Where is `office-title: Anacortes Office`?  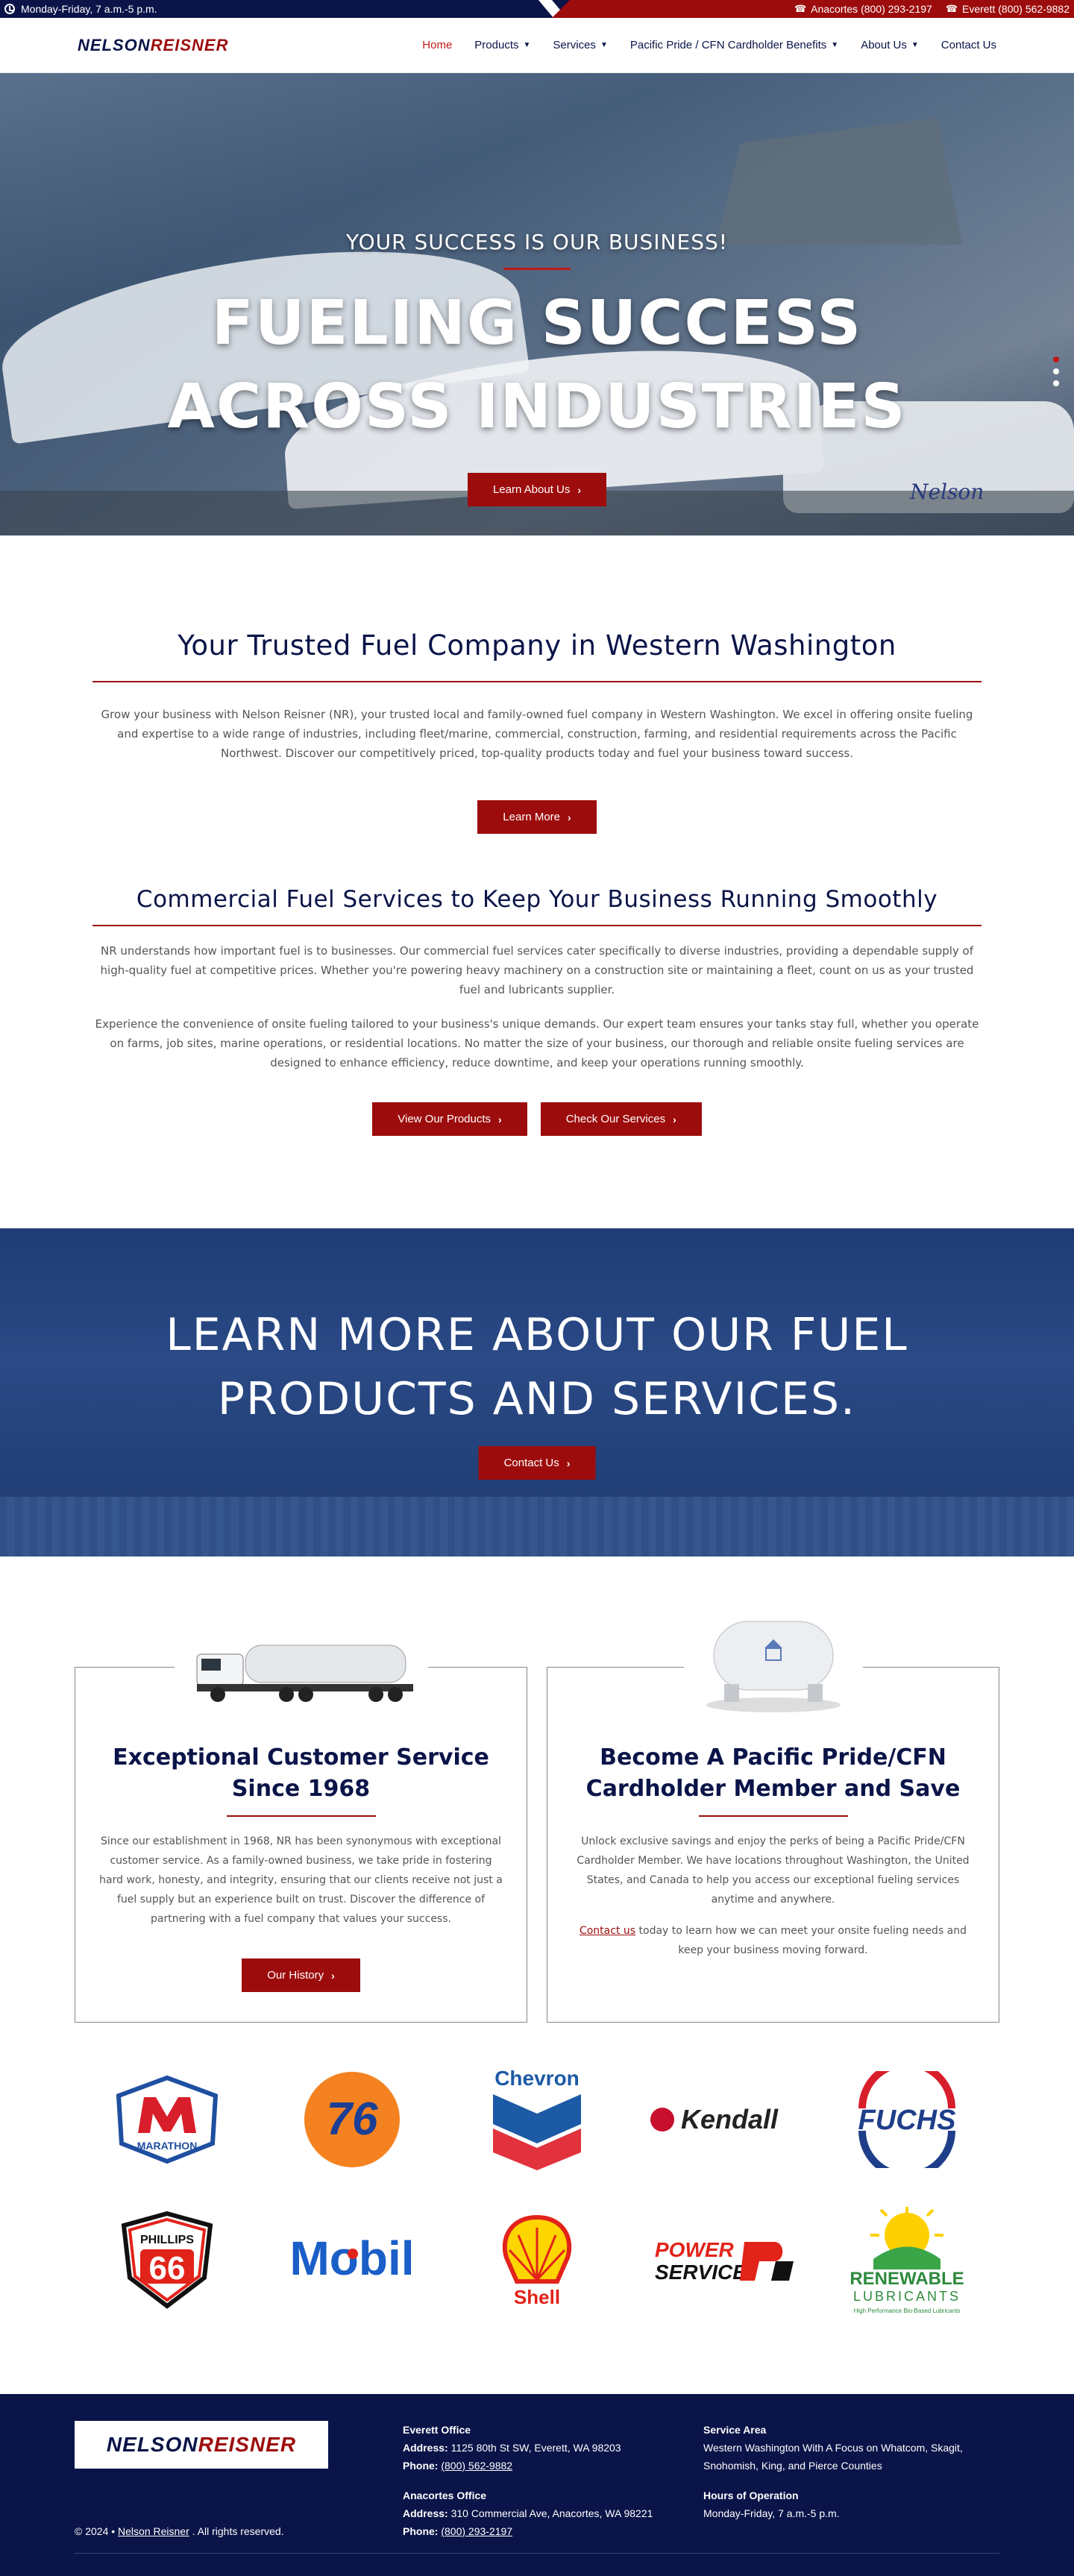
office-title: Anacortes Office is located at coordinates (445, 2495).